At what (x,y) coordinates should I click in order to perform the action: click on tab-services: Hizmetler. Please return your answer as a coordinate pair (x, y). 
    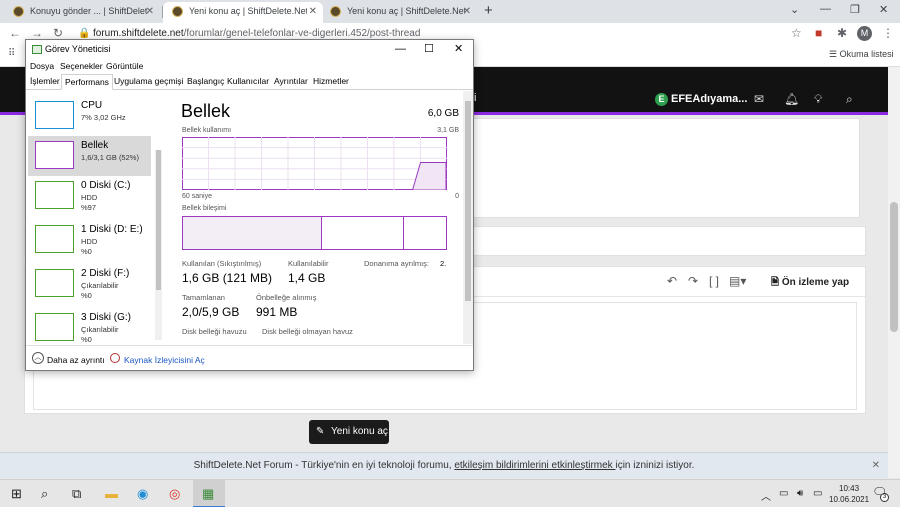
    Looking at the image, I should click on (331, 82).